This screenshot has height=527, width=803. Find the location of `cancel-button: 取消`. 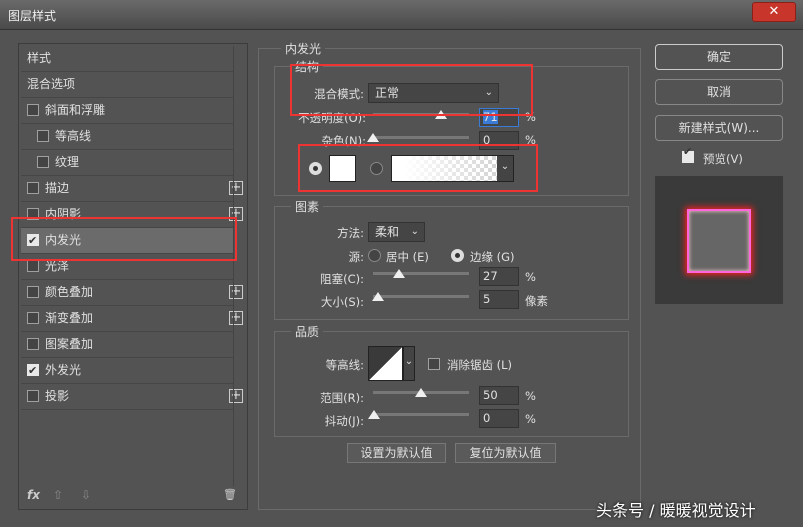

cancel-button: 取消 is located at coordinates (719, 92).